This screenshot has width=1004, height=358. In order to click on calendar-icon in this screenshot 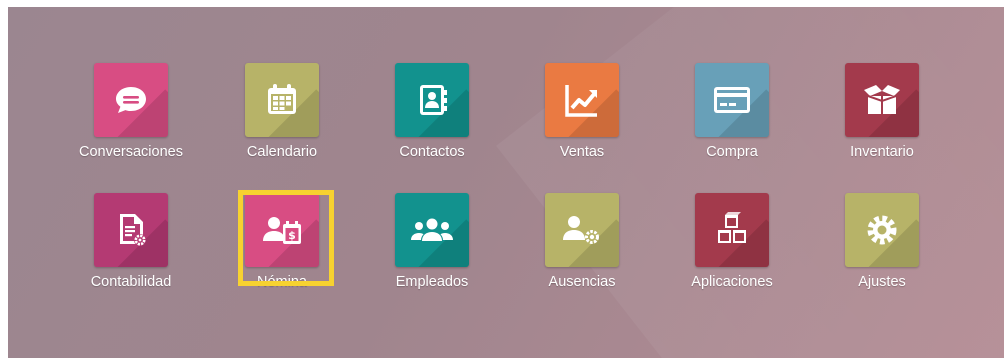, I will do `click(282, 99)`.